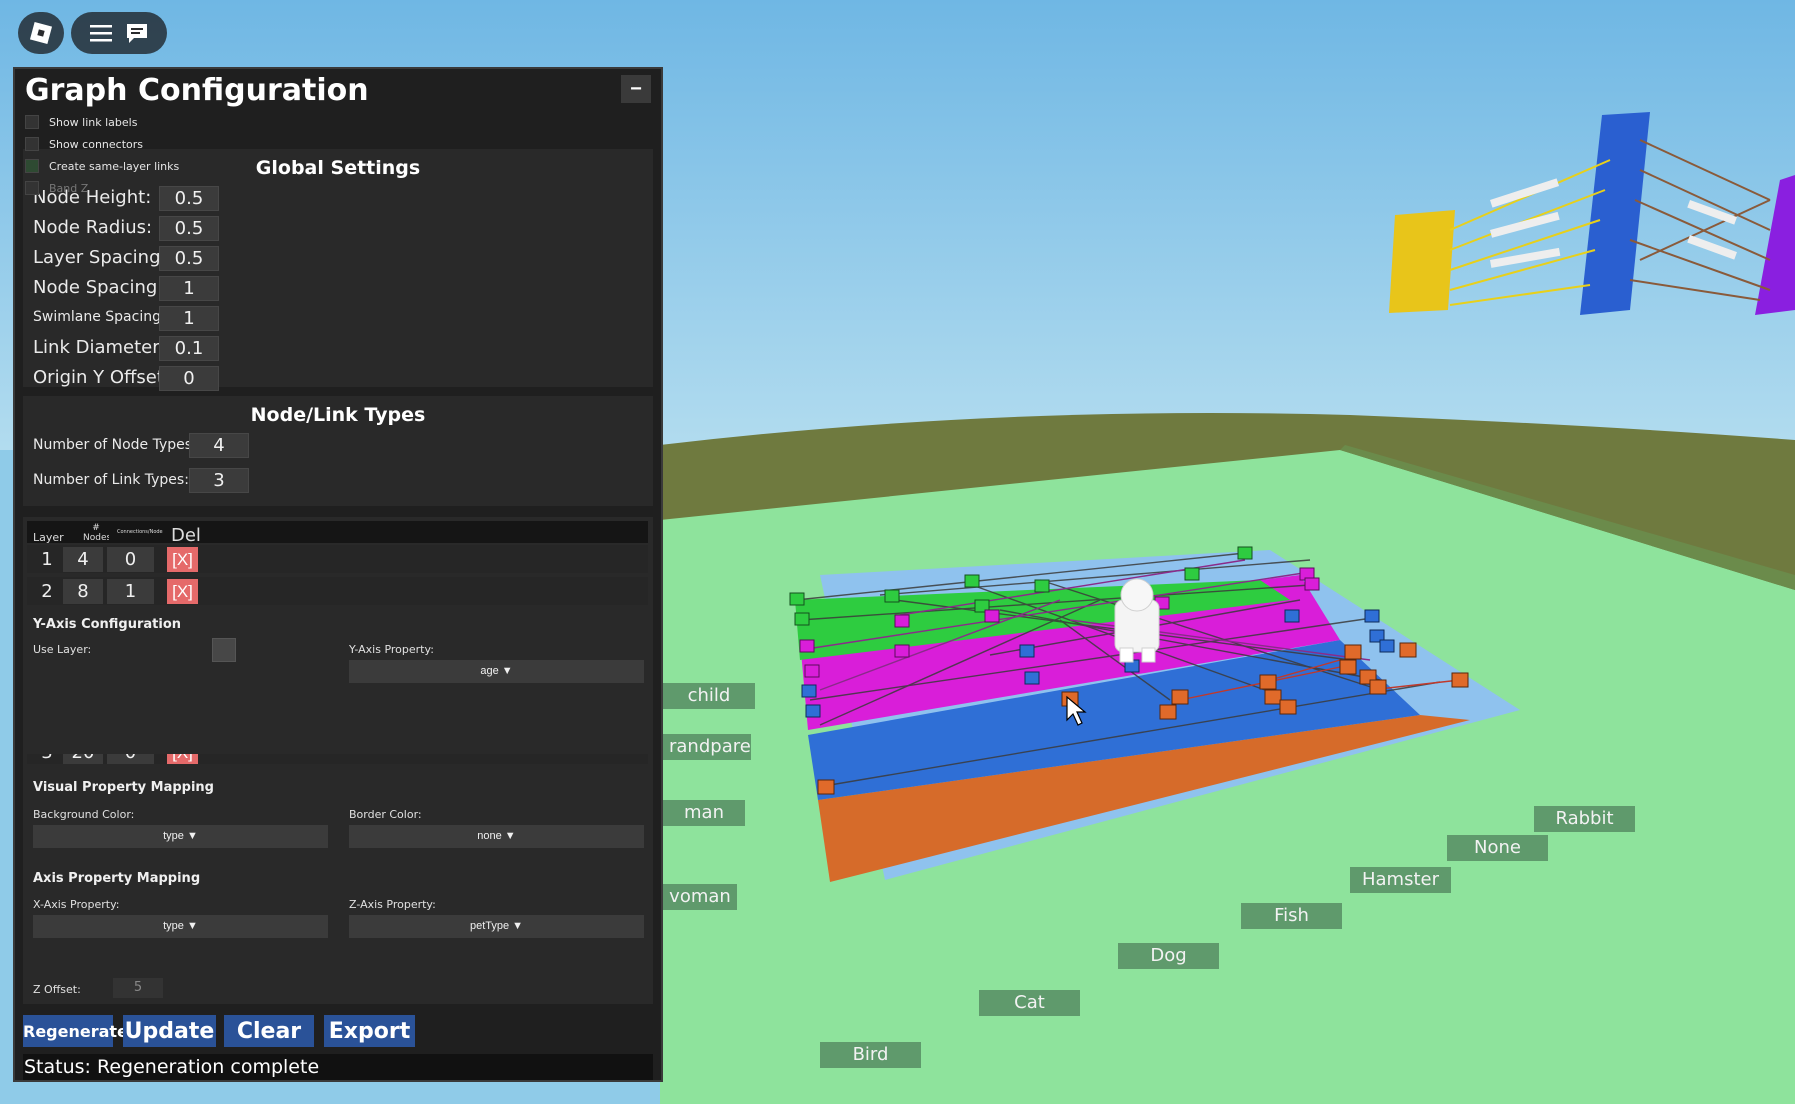 The width and height of the screenshot is (1795, 1104). I want to click on regenerate-button: Regenerate, so click(75, 1031).